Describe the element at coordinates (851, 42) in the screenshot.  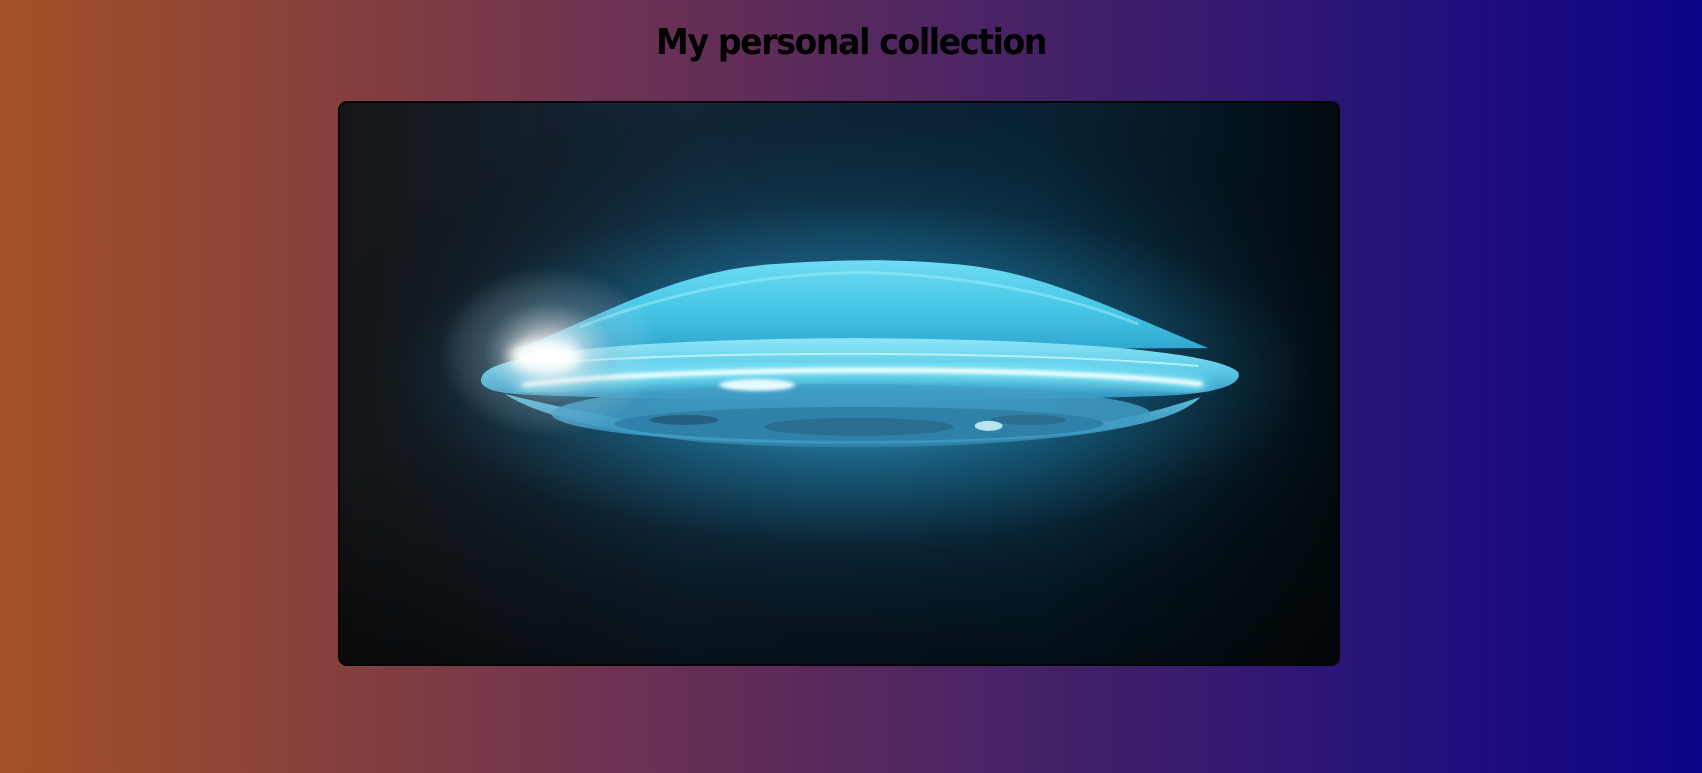
I see `page-title: My personal collection` at that location.